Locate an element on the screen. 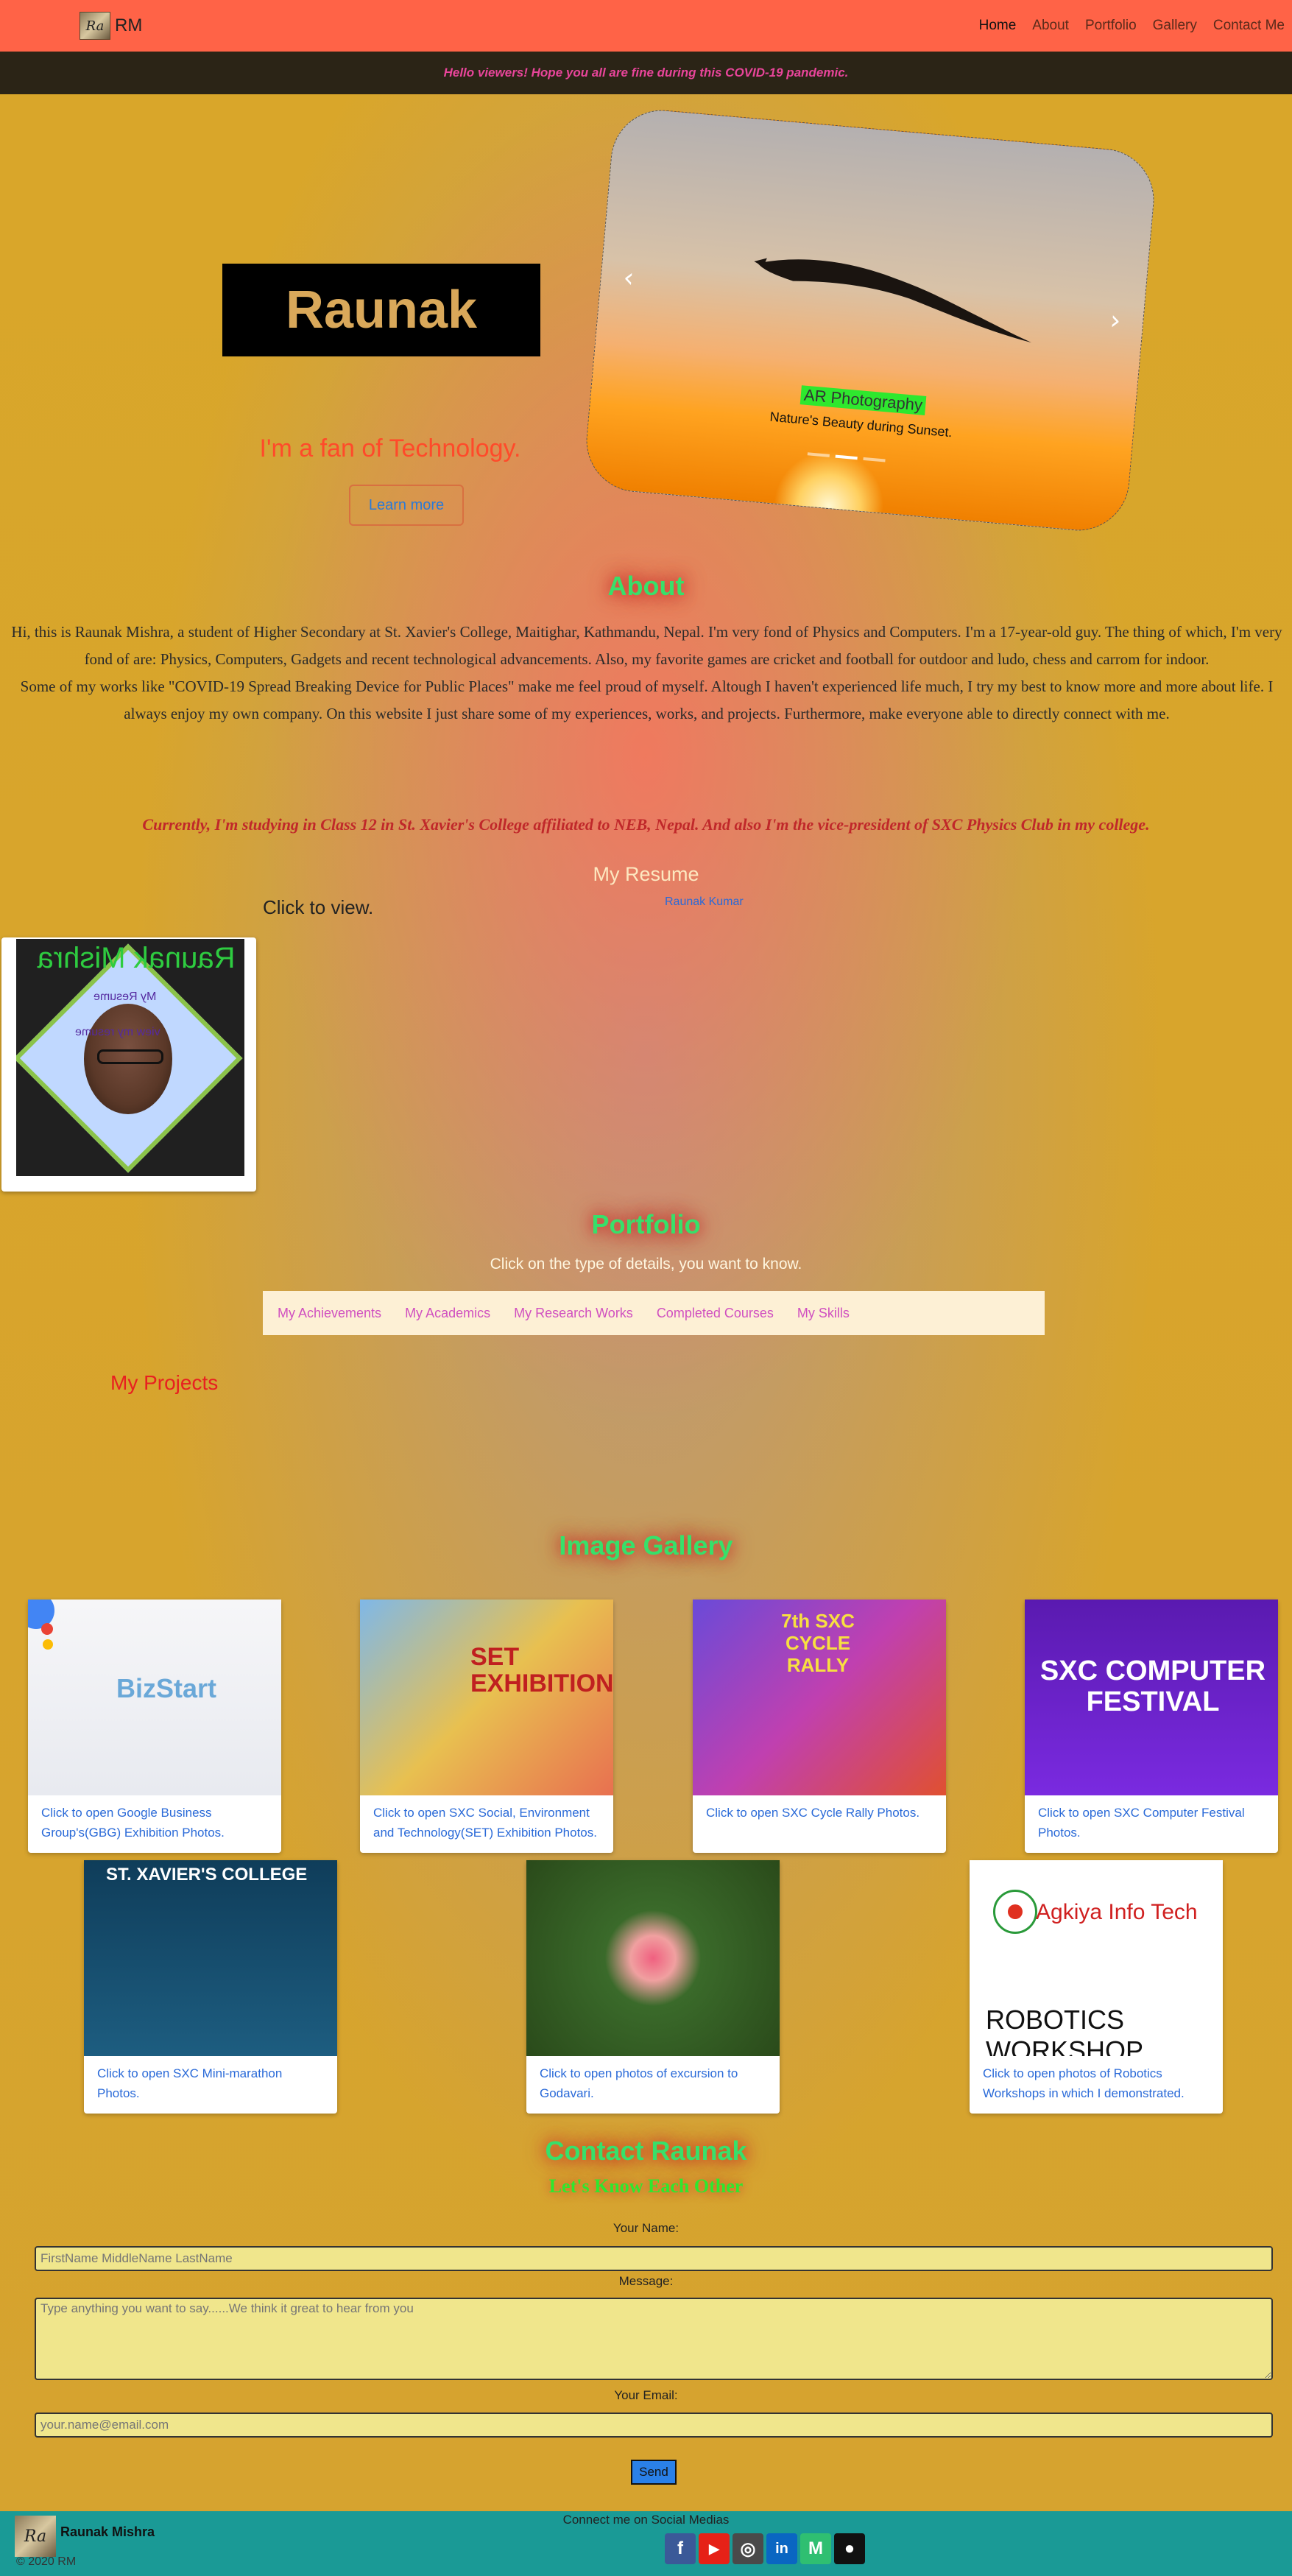  brand-logo: Ra is located at coordinates (95, 26).